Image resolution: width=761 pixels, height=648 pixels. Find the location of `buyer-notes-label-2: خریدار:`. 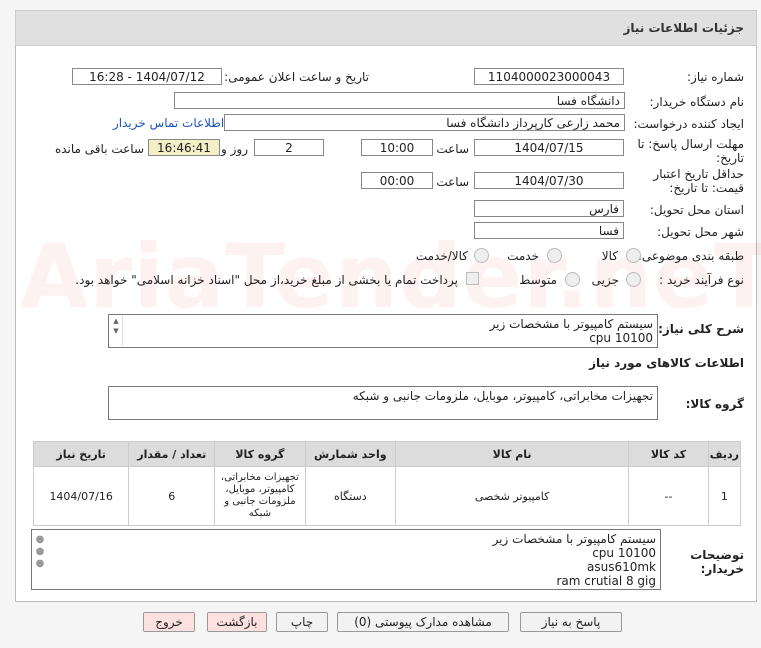

buyer-notes-label-2: خریدار: is located at coordinates (722, 569).